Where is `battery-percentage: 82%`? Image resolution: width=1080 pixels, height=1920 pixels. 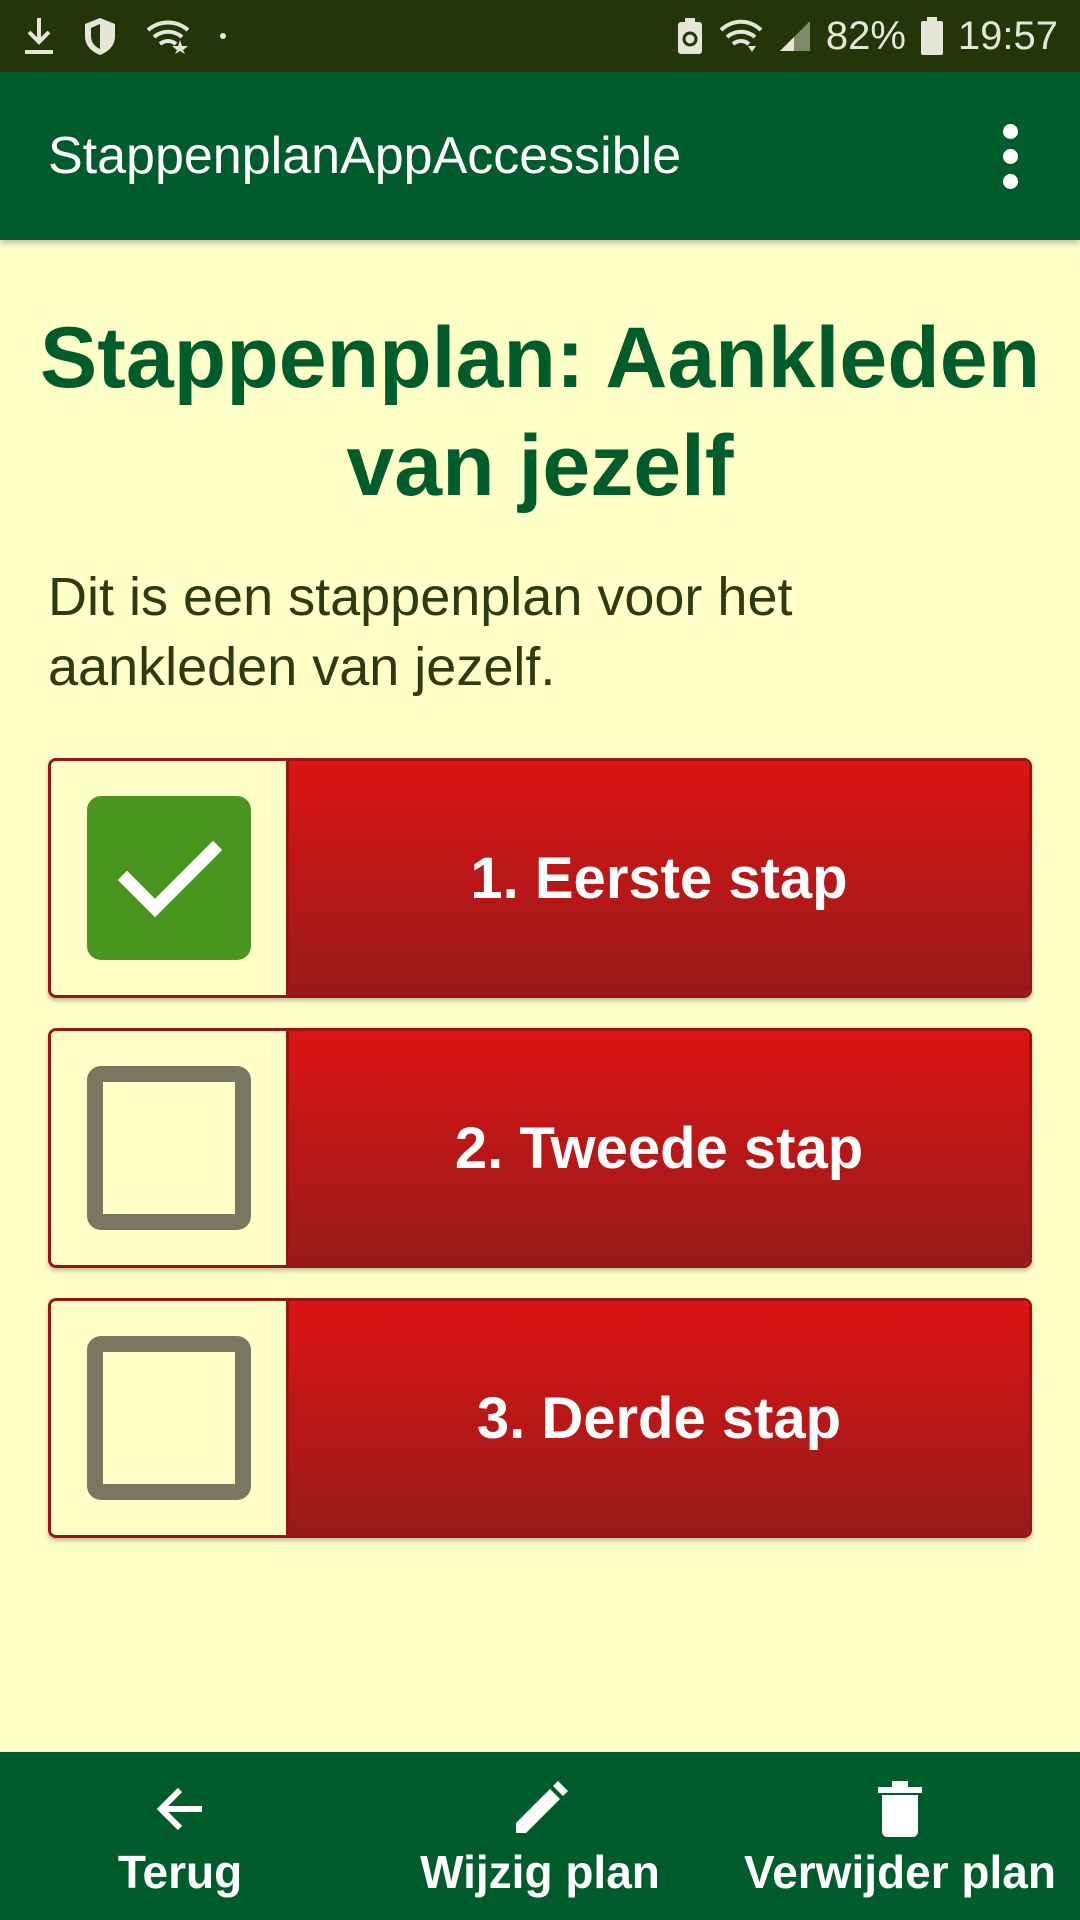 battery-percentage: 82% is located at coordinates (865, 35).